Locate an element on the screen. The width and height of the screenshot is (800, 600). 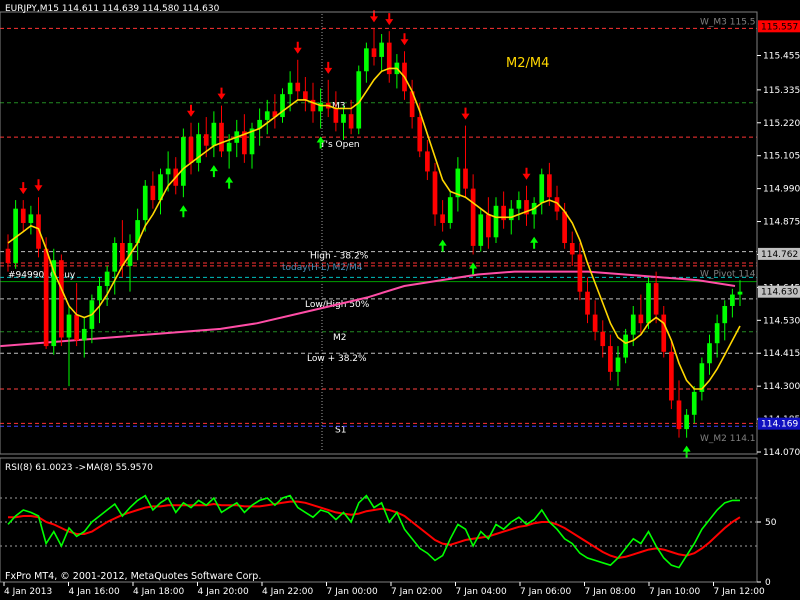
rsi-tick-label: 50 is located at coordinates (771, 523).